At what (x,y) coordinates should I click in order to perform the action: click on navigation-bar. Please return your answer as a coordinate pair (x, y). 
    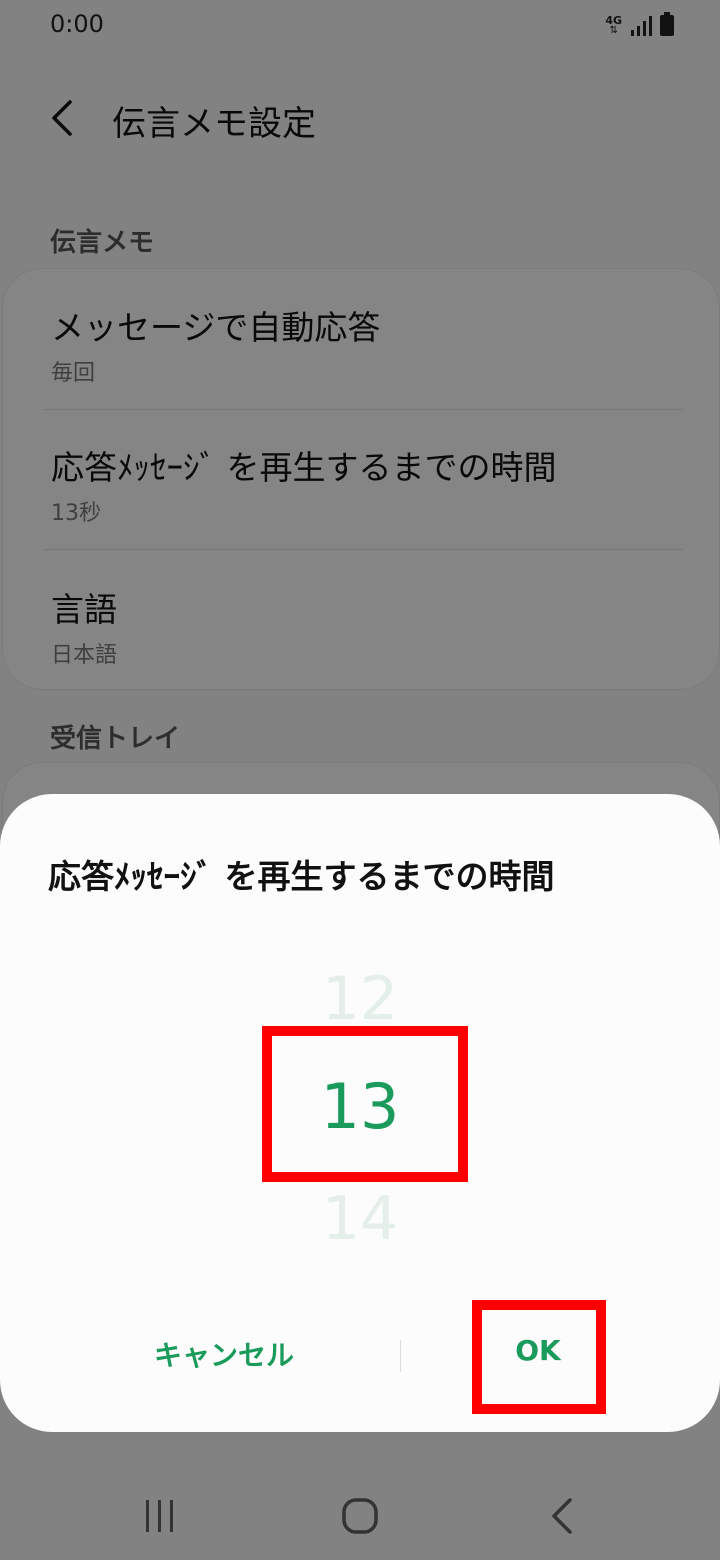
    Looking at the image, I should click on (360, 1510).